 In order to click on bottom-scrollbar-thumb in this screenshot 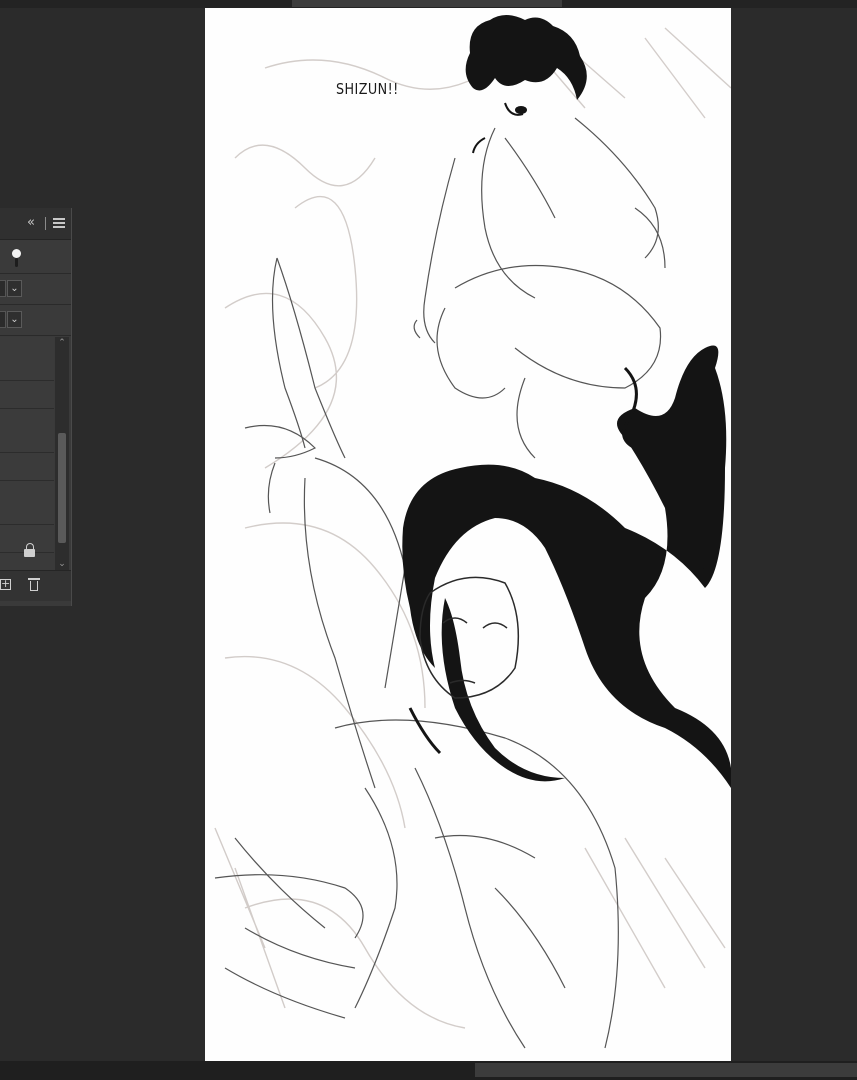, I will do `click(666, 1070)`.